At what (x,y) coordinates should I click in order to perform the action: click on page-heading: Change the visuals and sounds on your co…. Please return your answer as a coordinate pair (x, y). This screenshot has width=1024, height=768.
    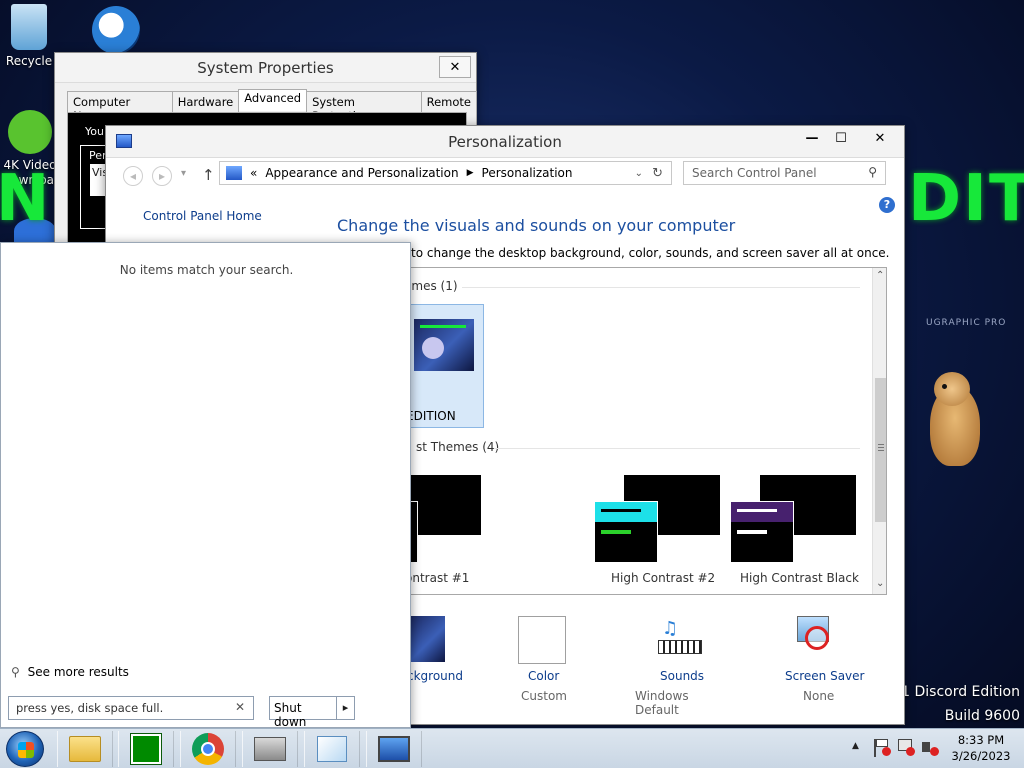
    Looking at the image, I should click on (536, 225).